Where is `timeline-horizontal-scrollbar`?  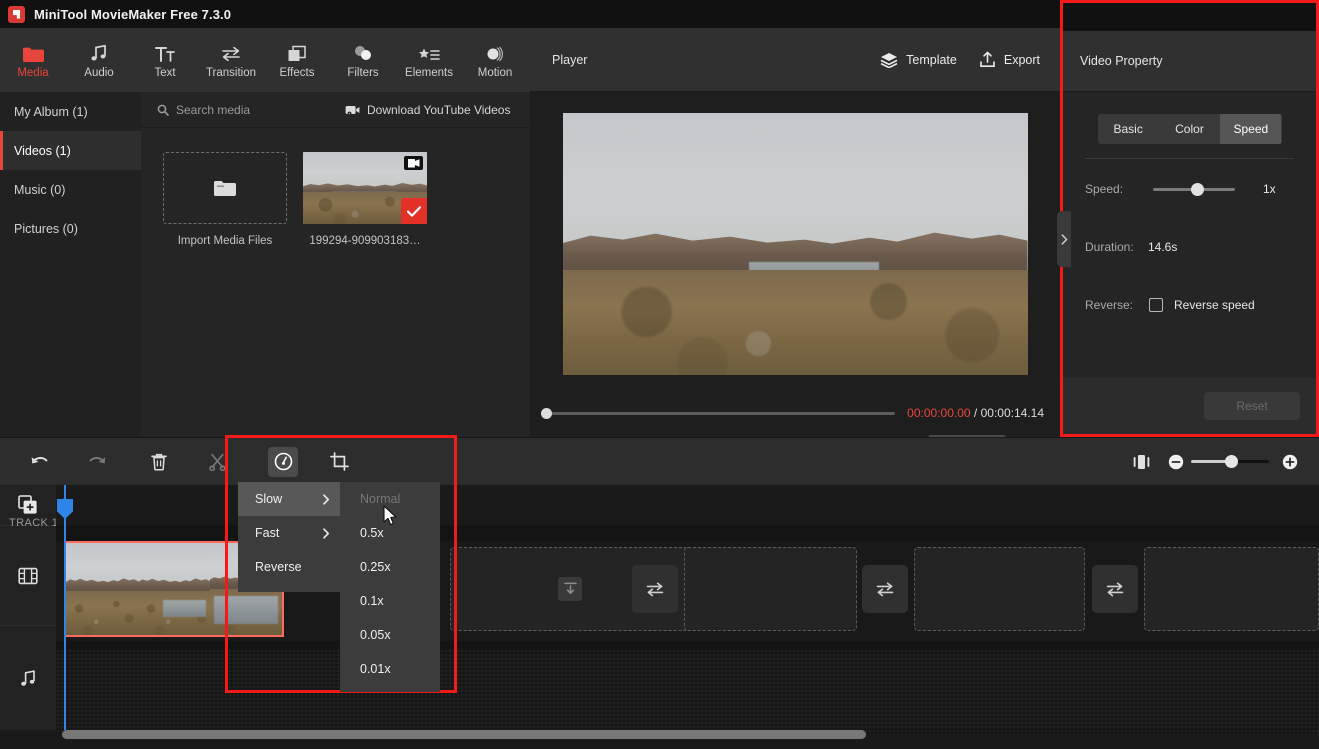 timeline-horizontal-scrollbar is located at coordinates (464, 734).